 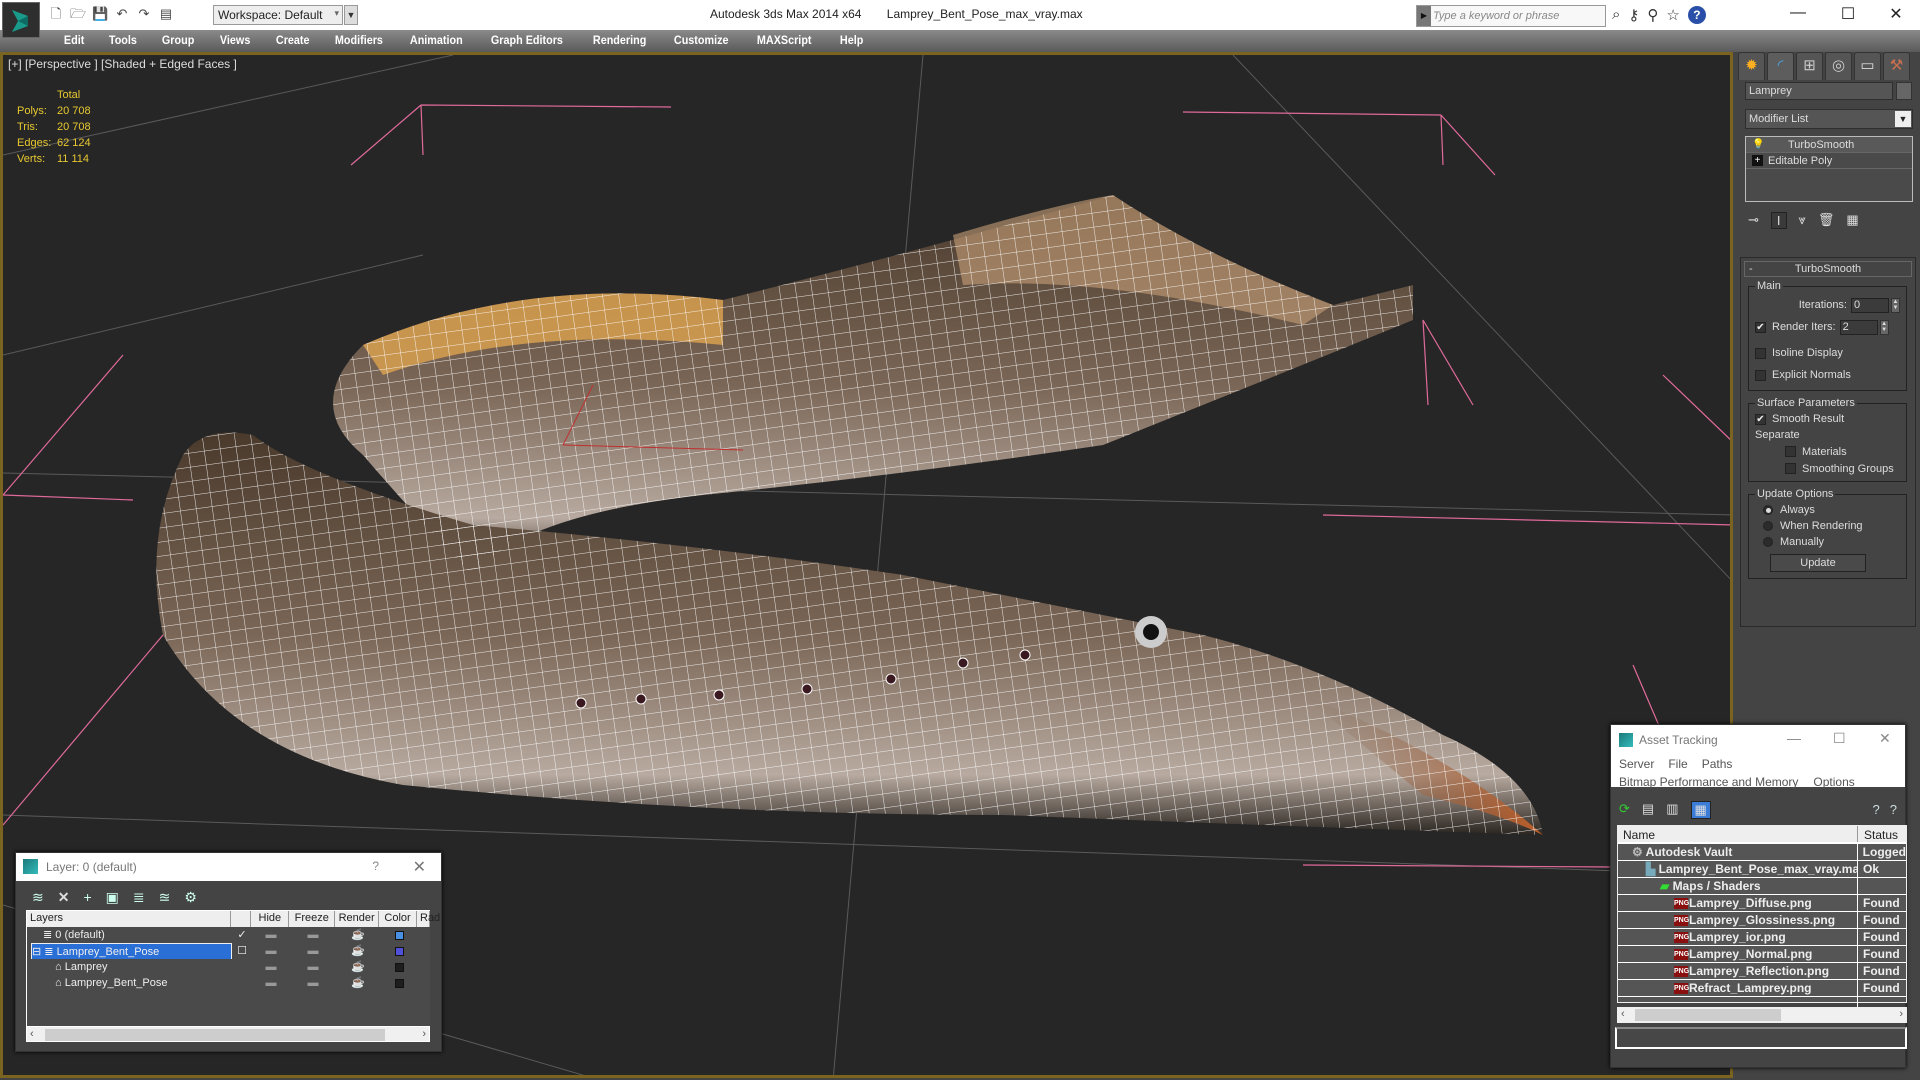 I want to click on lightbulb-icon: 💡, so click(x=1758, y=144).